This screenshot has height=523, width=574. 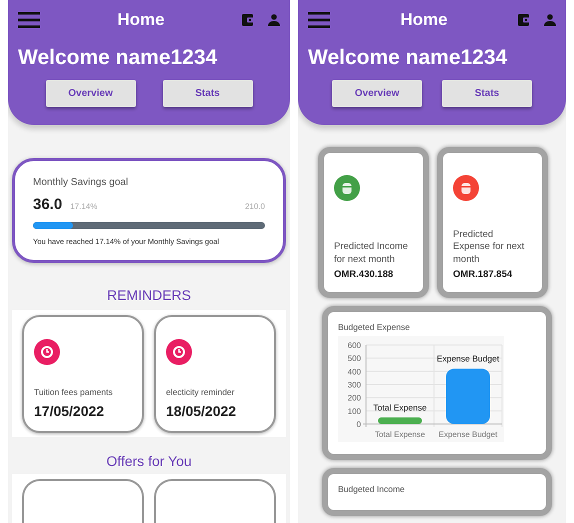 What do you see at coordinates (374, 327) in the screenshot?
I see `chart-title: Budgeted Expense` at bounding box center [374, 327].